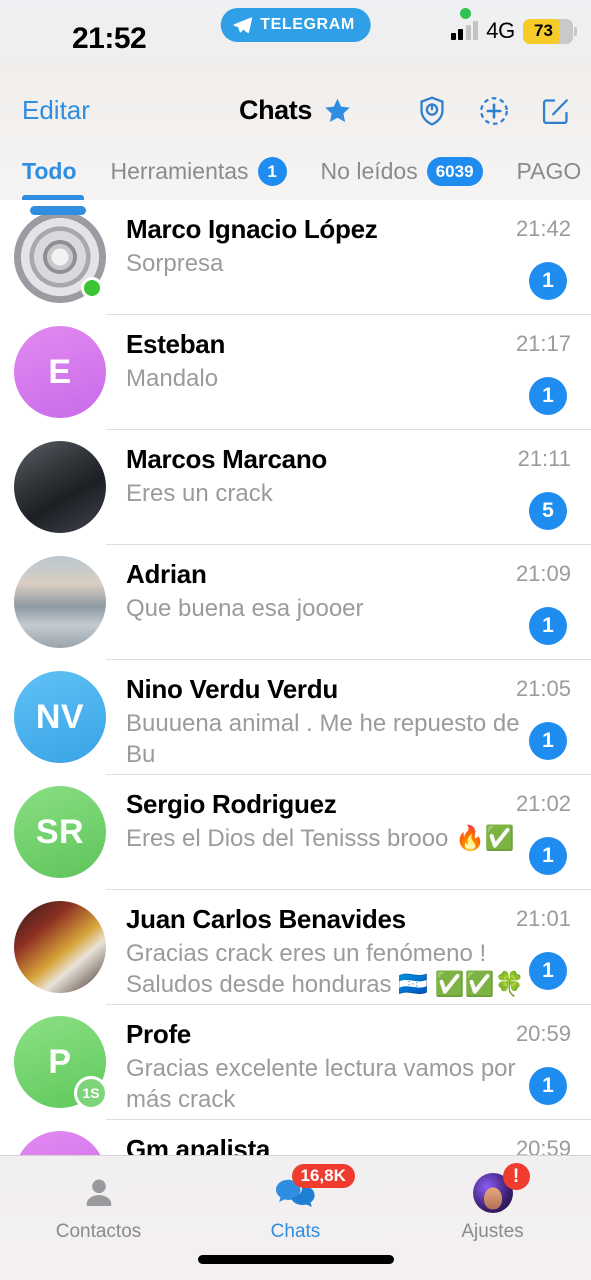 This screenshot has height=1280, width=591. Describe the element at coordinates (516, 1176) in the screenshot. I see `settings-alert-badge: !` at that location.